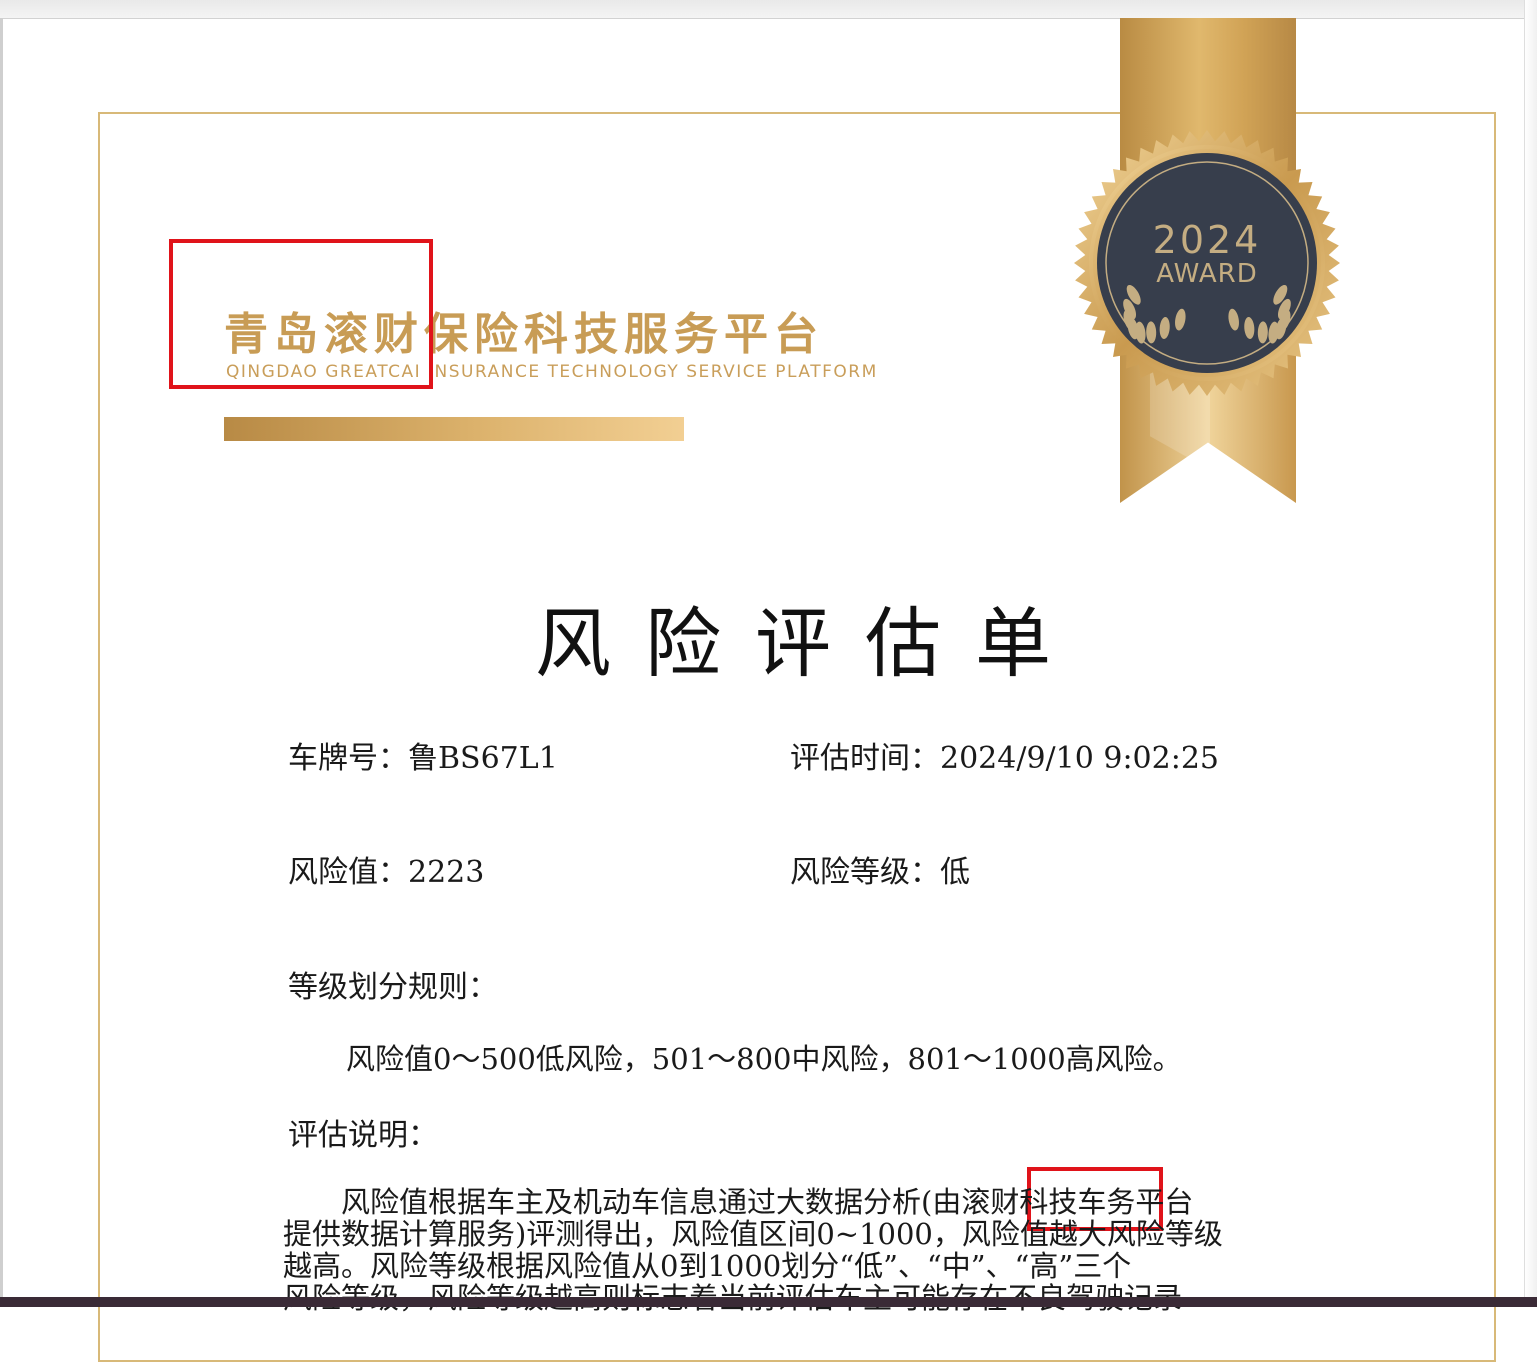  I want to click on risk-value-label: 风险值：, so click(348, 872).